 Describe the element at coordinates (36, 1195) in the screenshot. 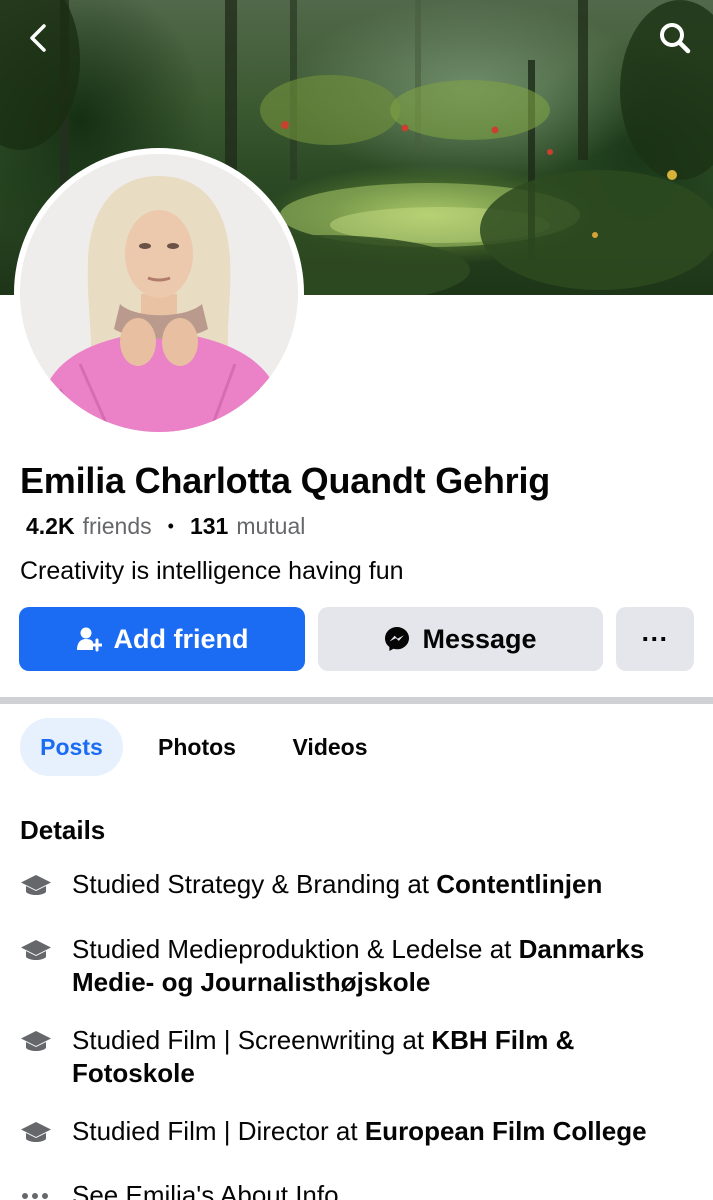

I see `more-dots-icon` at that location.